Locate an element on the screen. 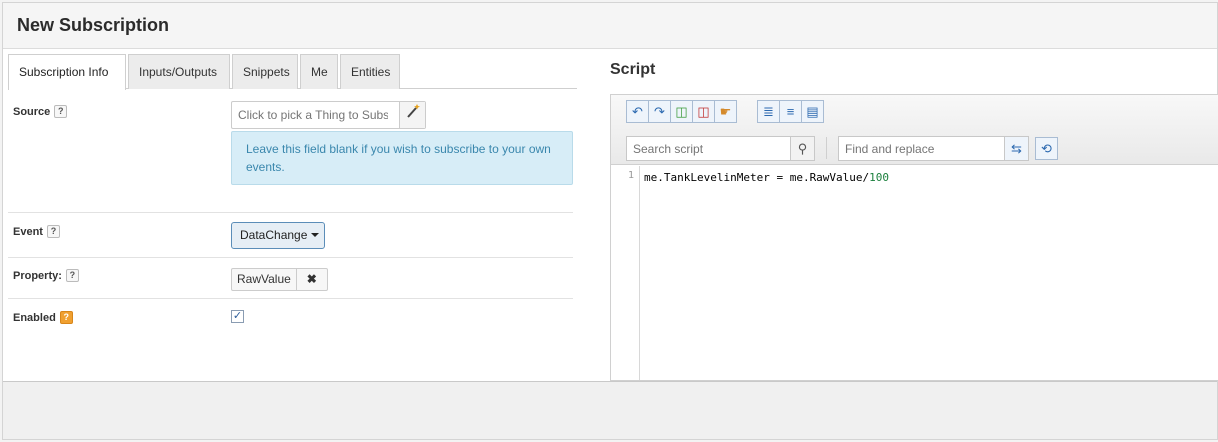 The height and width of the screenshot is (442, 1218). close-icon: ✖ is located at coordinates (312, 279).